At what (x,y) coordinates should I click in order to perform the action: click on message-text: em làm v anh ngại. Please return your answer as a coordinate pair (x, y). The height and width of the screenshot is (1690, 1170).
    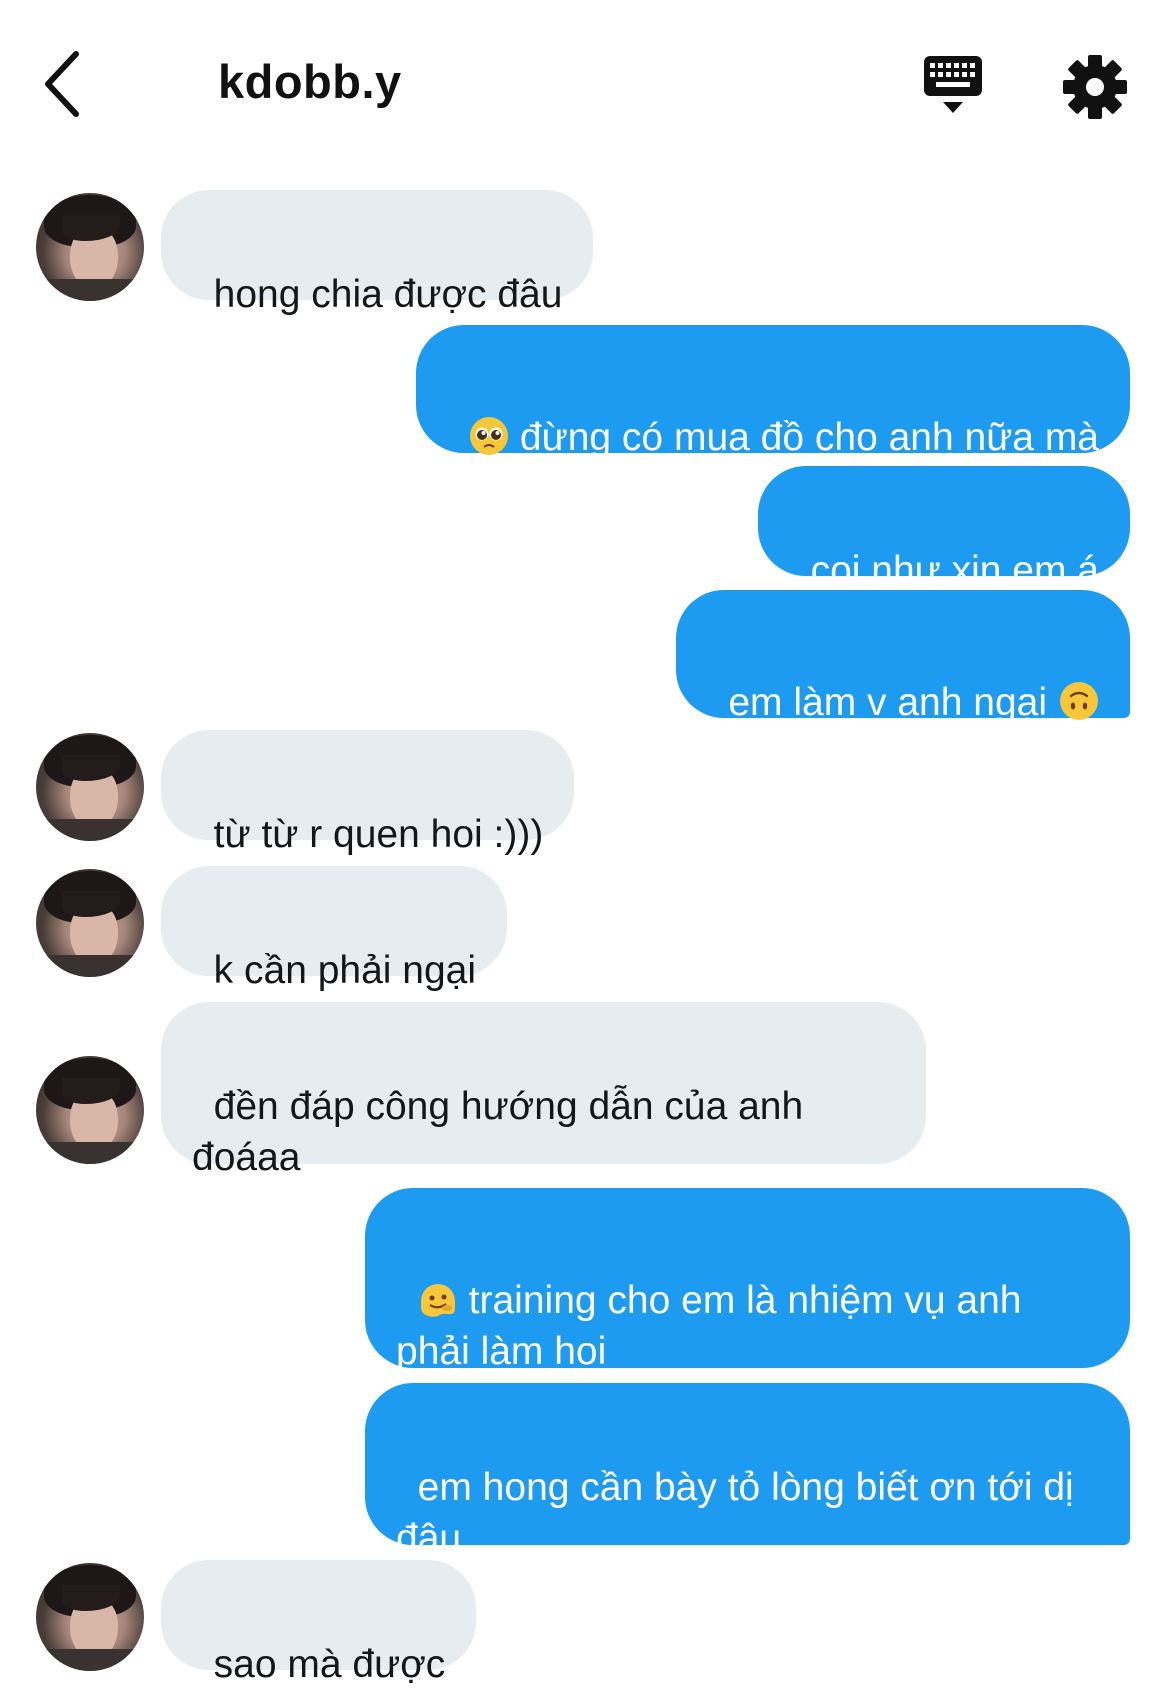
    Looking at the image, I should click on (887, 702).